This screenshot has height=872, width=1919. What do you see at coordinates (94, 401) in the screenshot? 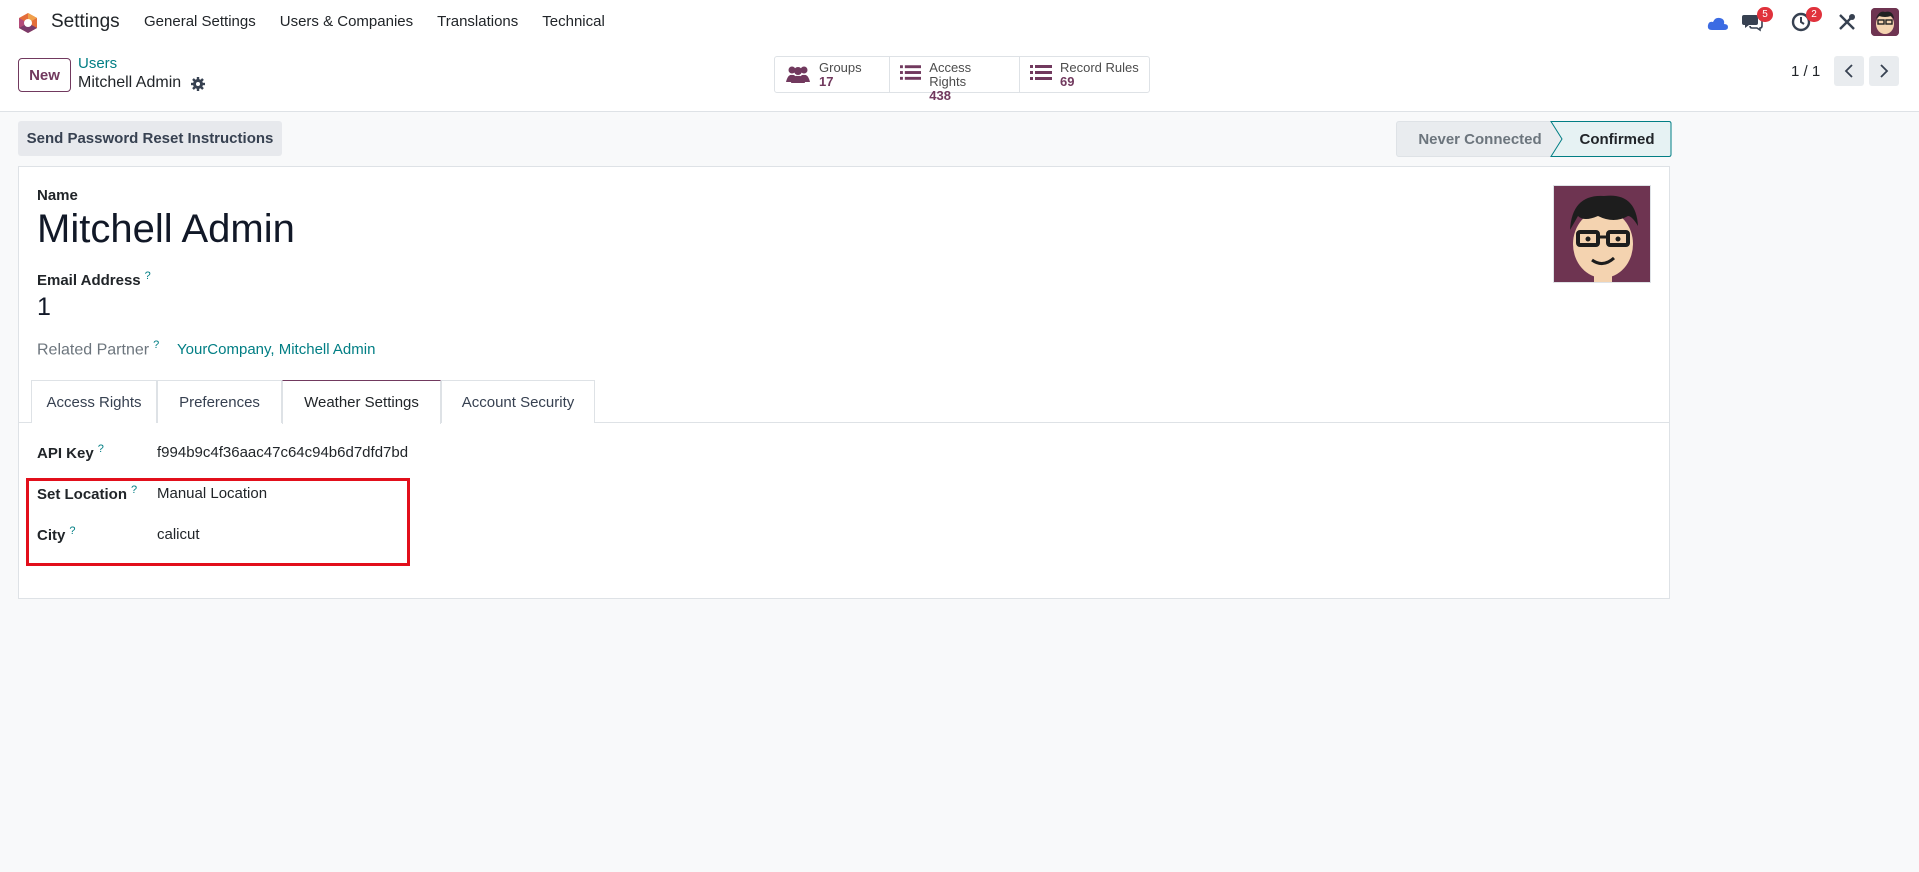
I see `tab-access-rights: Access Rights` at bounding box center [94, 401].